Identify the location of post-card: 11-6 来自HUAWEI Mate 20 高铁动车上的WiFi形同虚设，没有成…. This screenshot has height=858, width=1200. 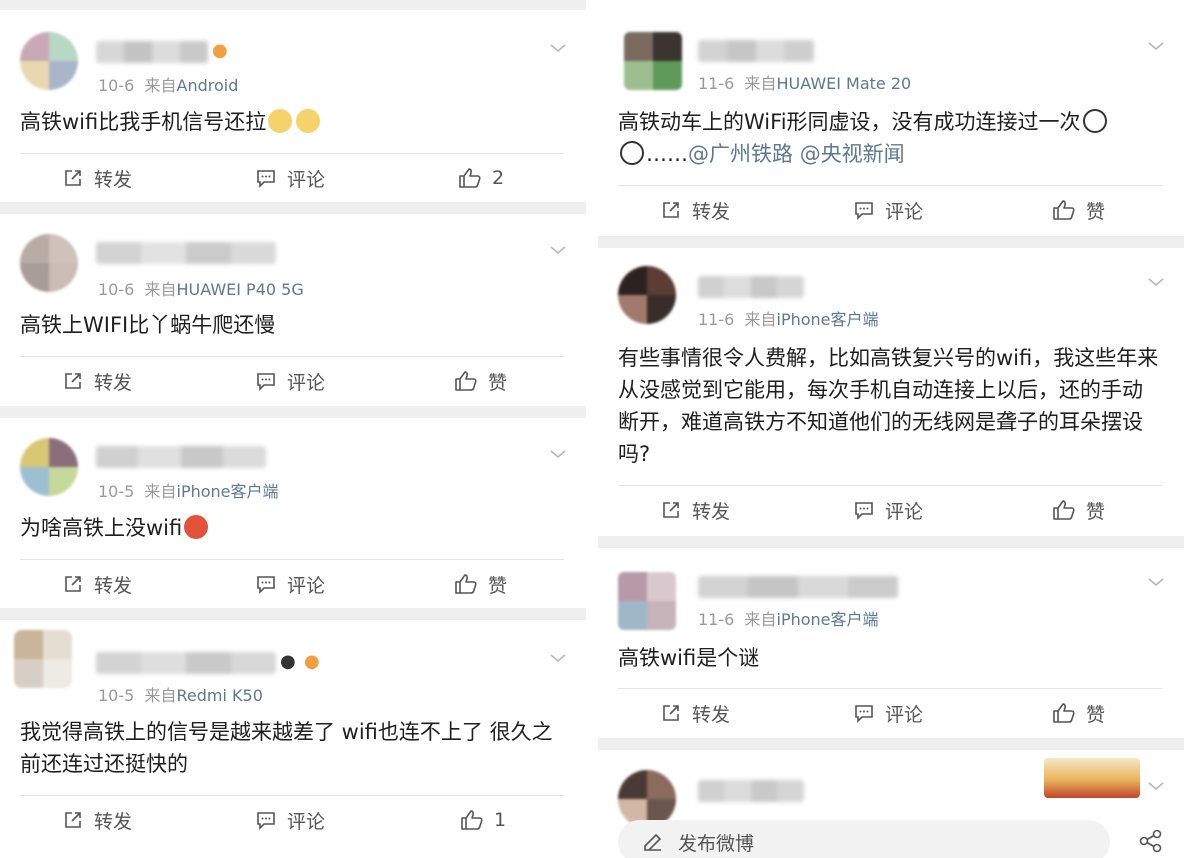
(891, 118).